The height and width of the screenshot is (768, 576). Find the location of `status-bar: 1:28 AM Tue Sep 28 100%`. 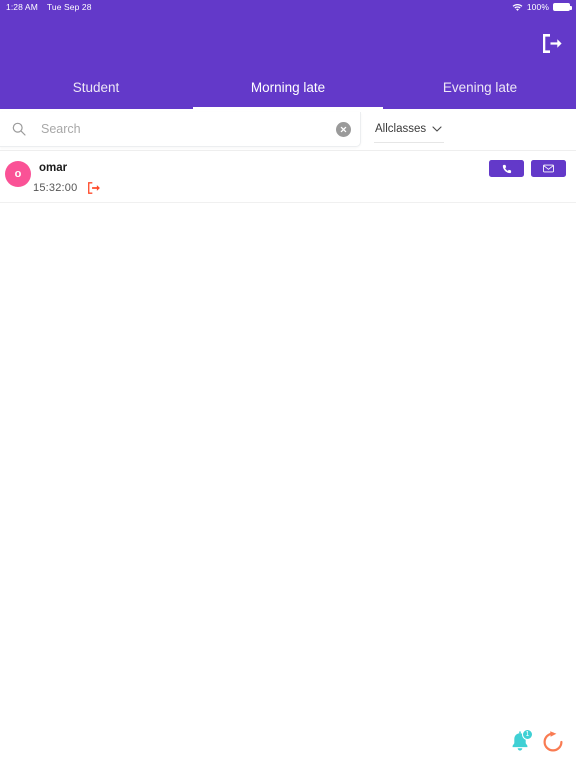

status-bar: 1:28 AM Tue Sep 28 100% is located at coordinates (288, 7).